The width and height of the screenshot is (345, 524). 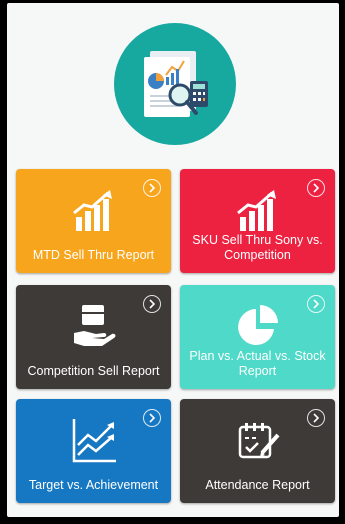 What do you see at coordinates (175, 84) in the screenshot?
I see `report-analytics-icon` at bounding box center [175, 84].